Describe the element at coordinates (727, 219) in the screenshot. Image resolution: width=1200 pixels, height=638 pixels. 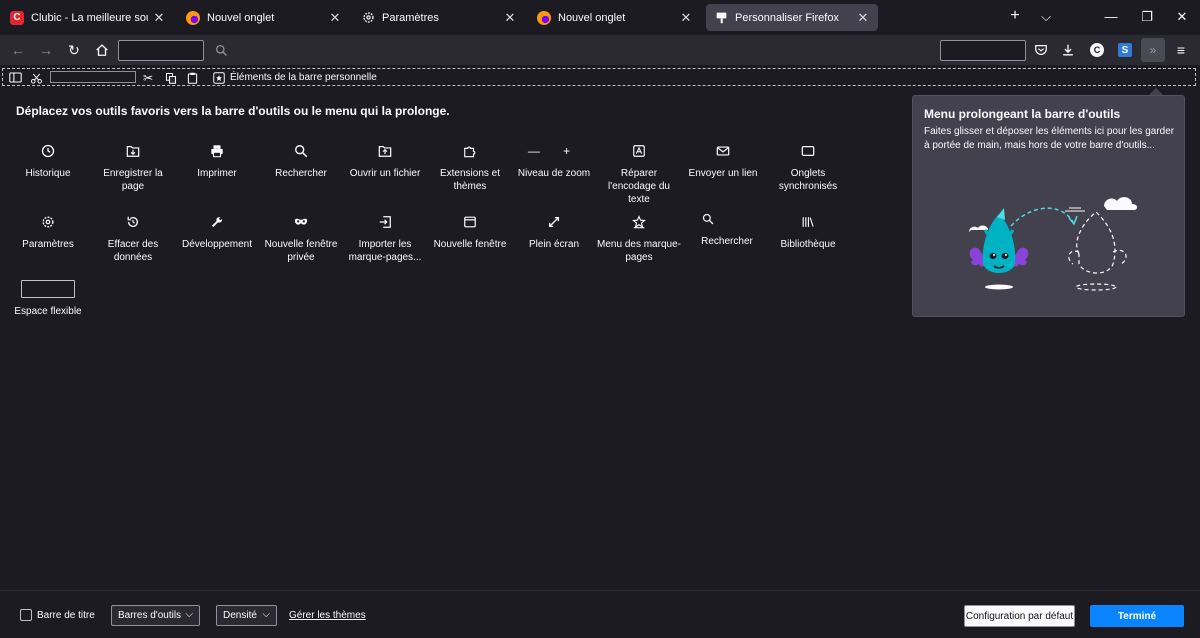
I see `search-field` at that location.